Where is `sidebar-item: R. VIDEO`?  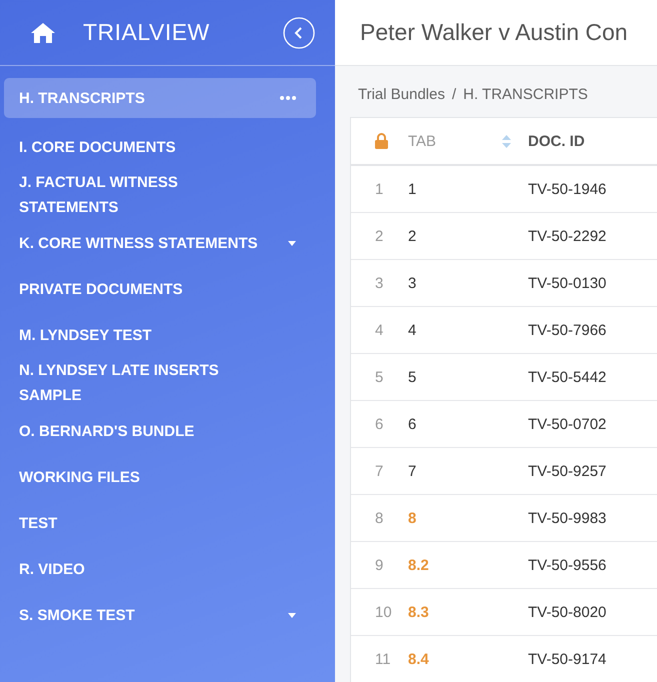
sidebar-item: R. VIDEO is located at coordinates (160, 569).